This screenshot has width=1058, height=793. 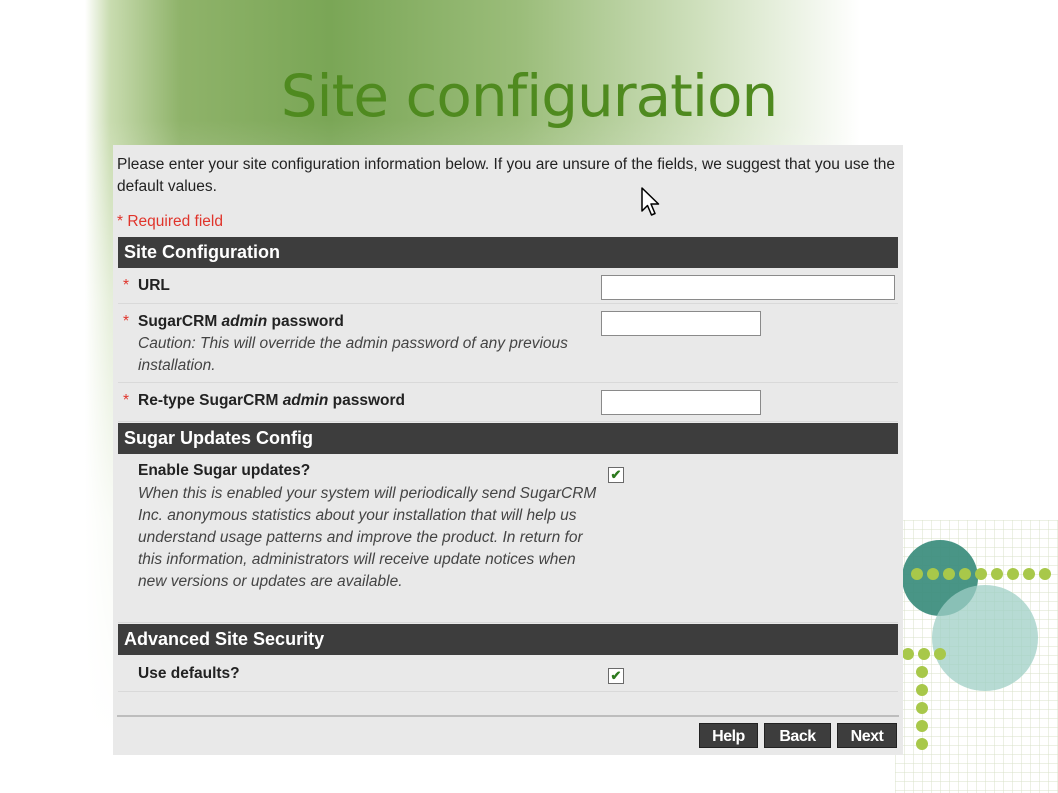 What do you see at coordinates (244, 321) in the screenshot?
I see `admin-password-label-emphasis: admin` at bounding box center [244, 321].